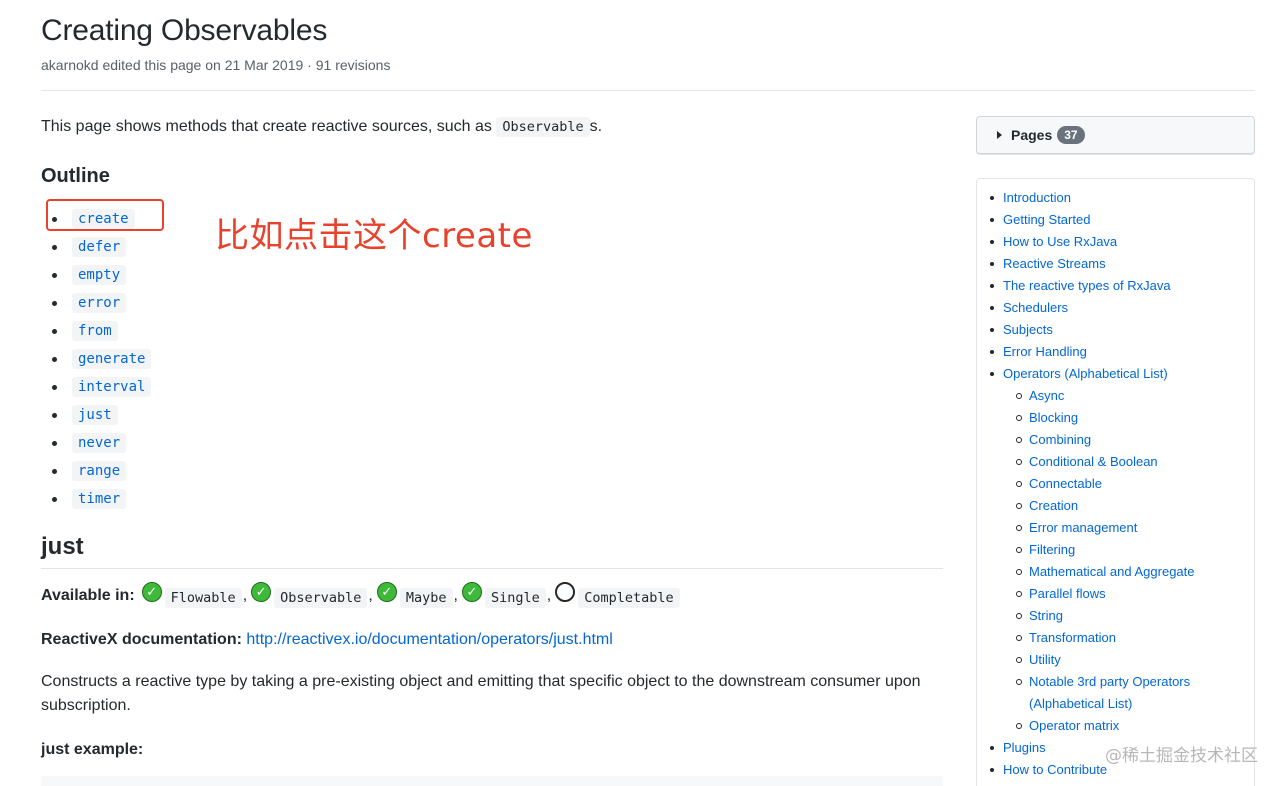  I want to click on reactive-type-completable: Completable, so click(629, 598).